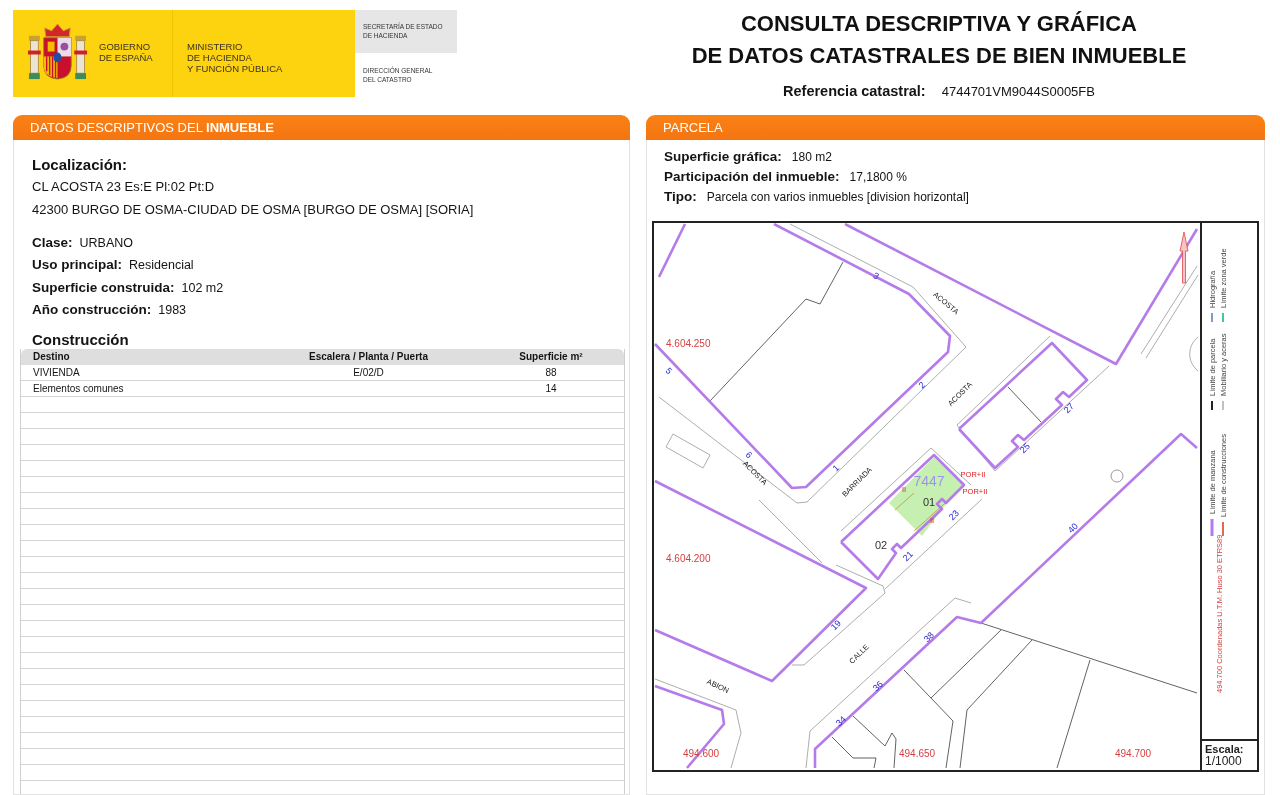 Image resolution: width=1280 pixels, height=795 pixels. Describe the element at coordinates (837, 197) in the screenshot. I see `field-value: Parcela con varios inmuebles [division horizontal]` at that location.